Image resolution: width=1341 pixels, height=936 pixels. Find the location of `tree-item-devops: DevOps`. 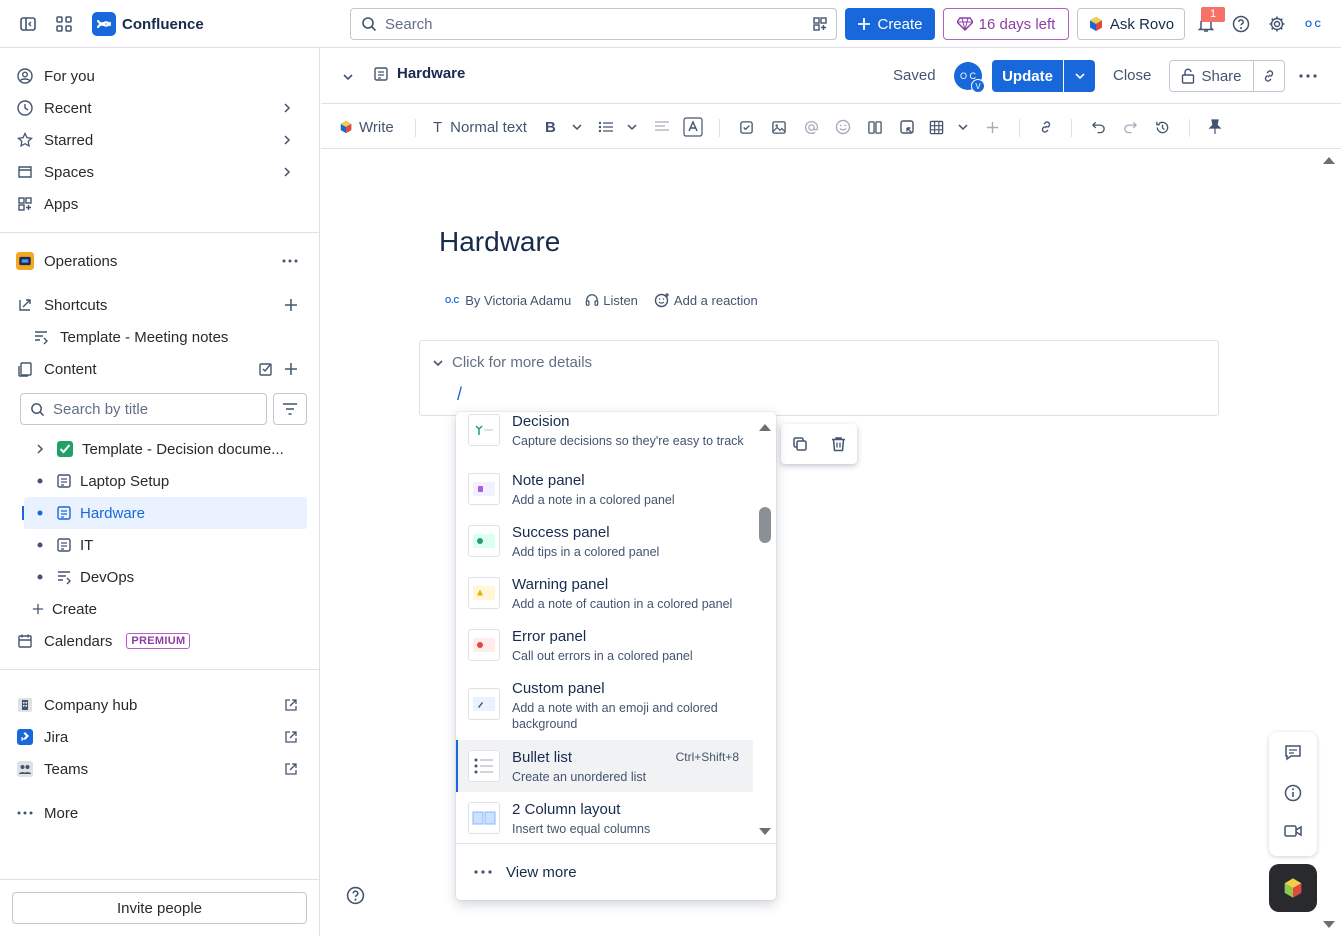

tree-item-devops: DevOps is located at coordinates (165, 577).